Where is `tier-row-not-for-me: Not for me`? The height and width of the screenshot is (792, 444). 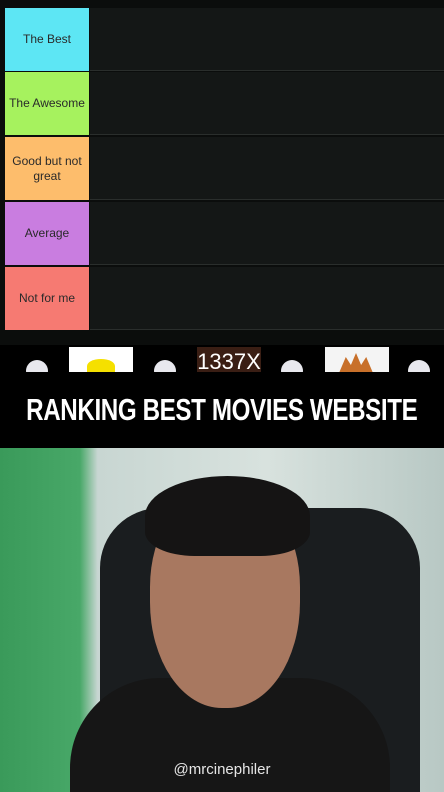
tier-row-not-for-me: Not for me is located at coordinates (224, 298).